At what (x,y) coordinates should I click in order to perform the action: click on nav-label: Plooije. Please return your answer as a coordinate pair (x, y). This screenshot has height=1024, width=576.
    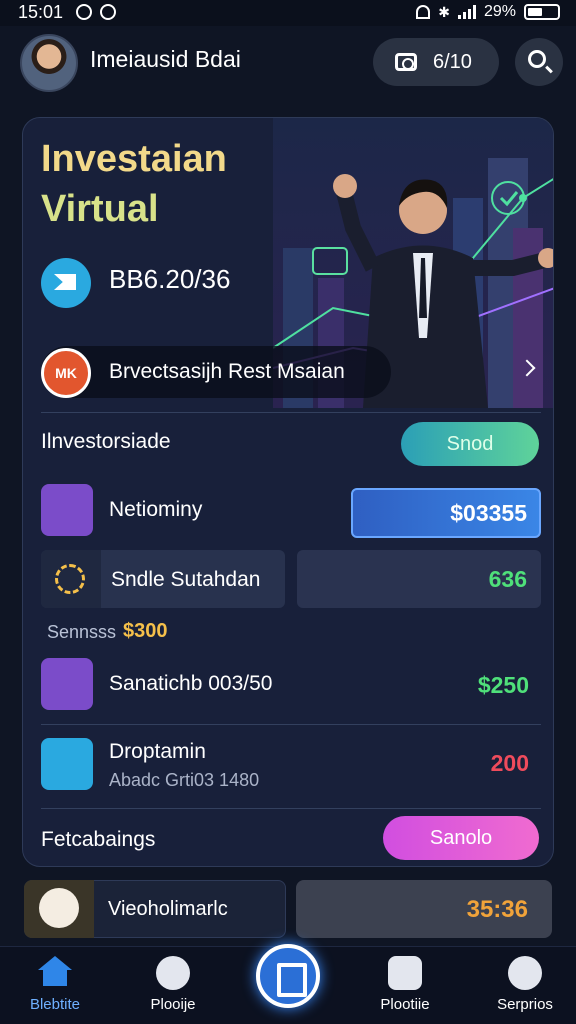
    Looking at the image, I should click on (173, 1004).